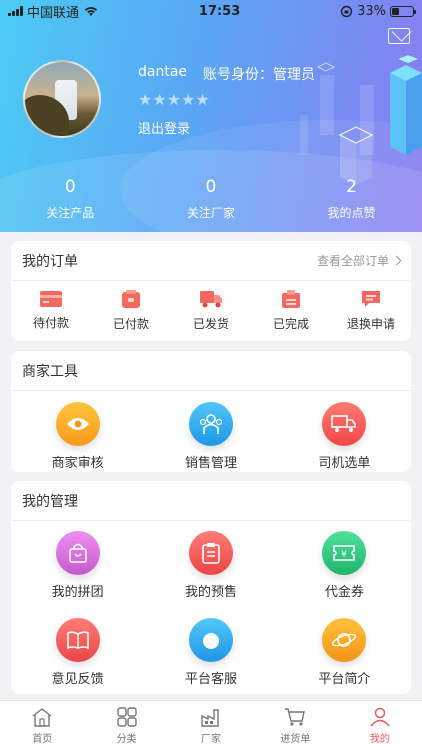 The image size is (422, 750). What do you see at coordinates (370, 323) in the screenshot?
I see `order-item-label: 退换申请` at bounding box center [370, 323].